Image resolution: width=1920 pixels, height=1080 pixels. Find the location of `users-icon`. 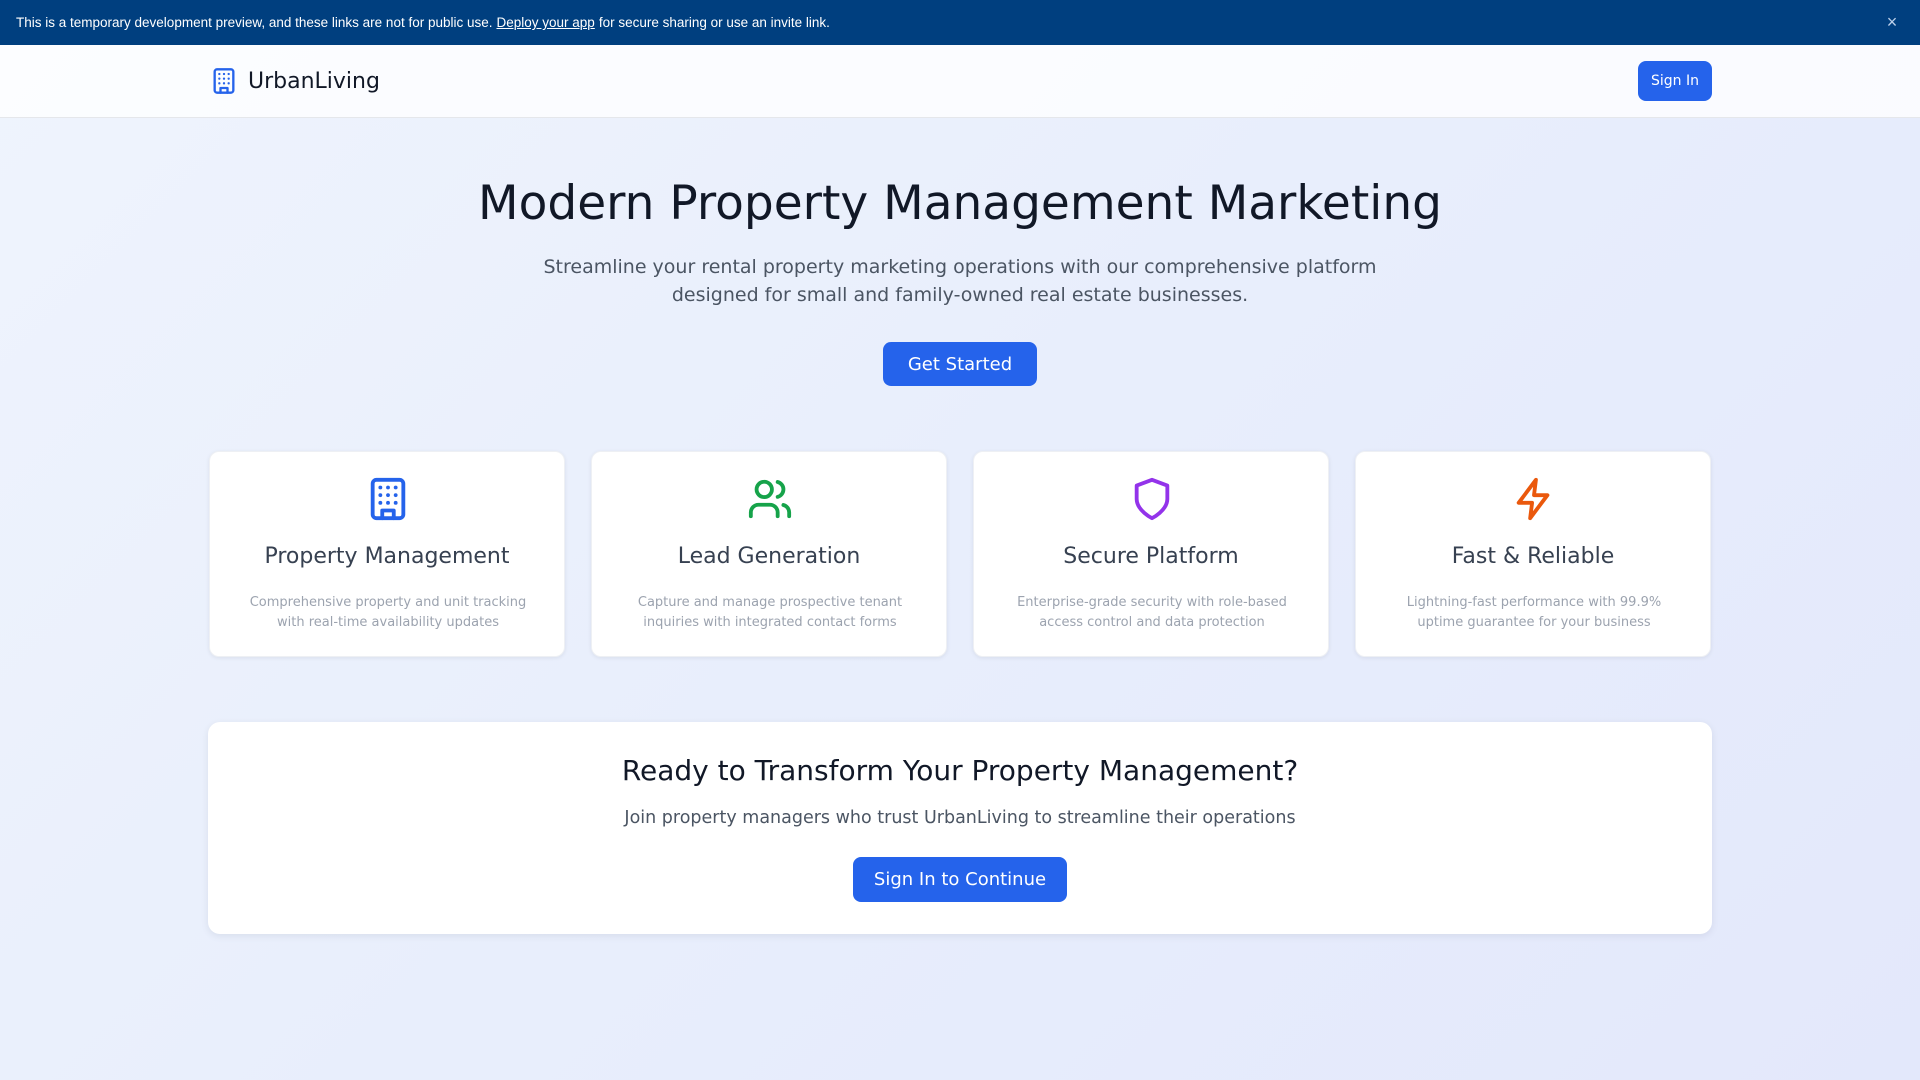

users-icon is located at coordinates (770, 499).